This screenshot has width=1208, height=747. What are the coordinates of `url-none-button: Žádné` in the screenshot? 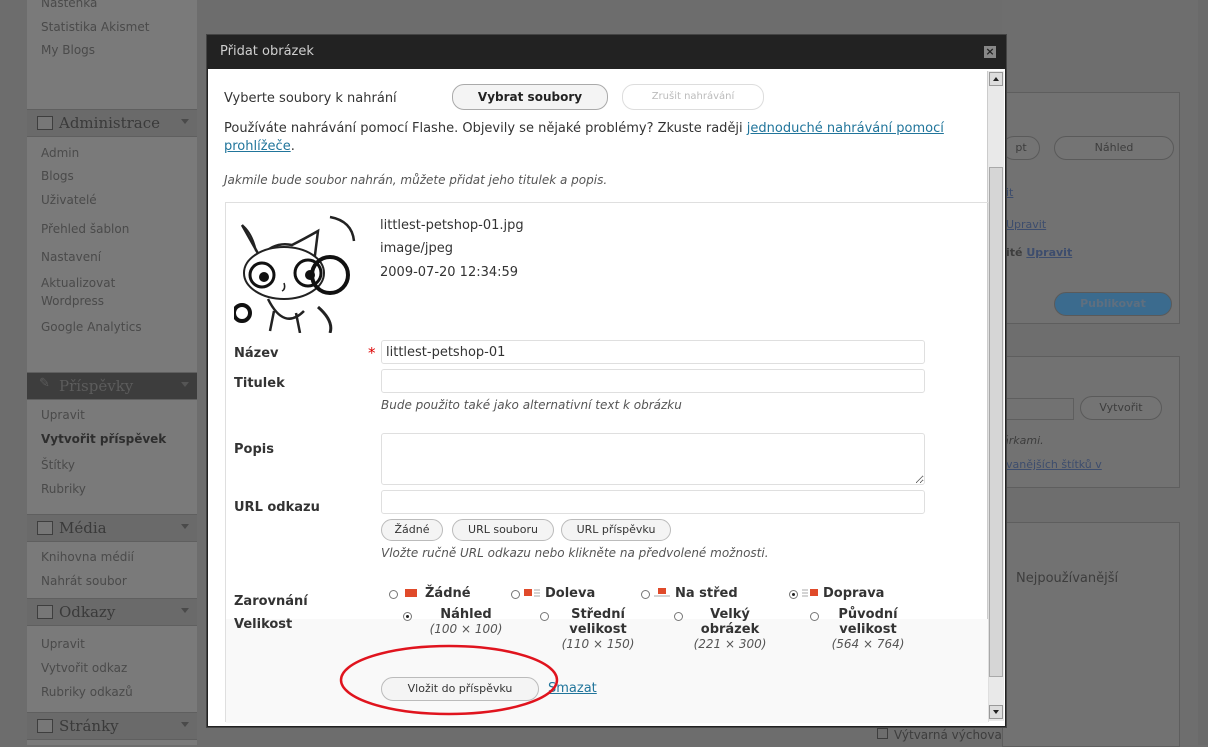 It's located at (412, 530).